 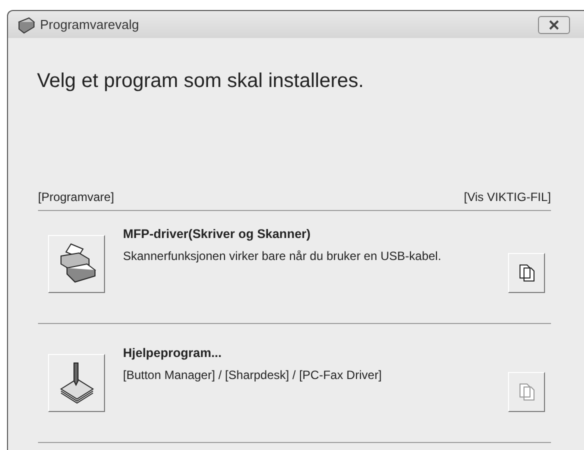 I want to click on section-label: [Programvare], so click(x=76, y=197).